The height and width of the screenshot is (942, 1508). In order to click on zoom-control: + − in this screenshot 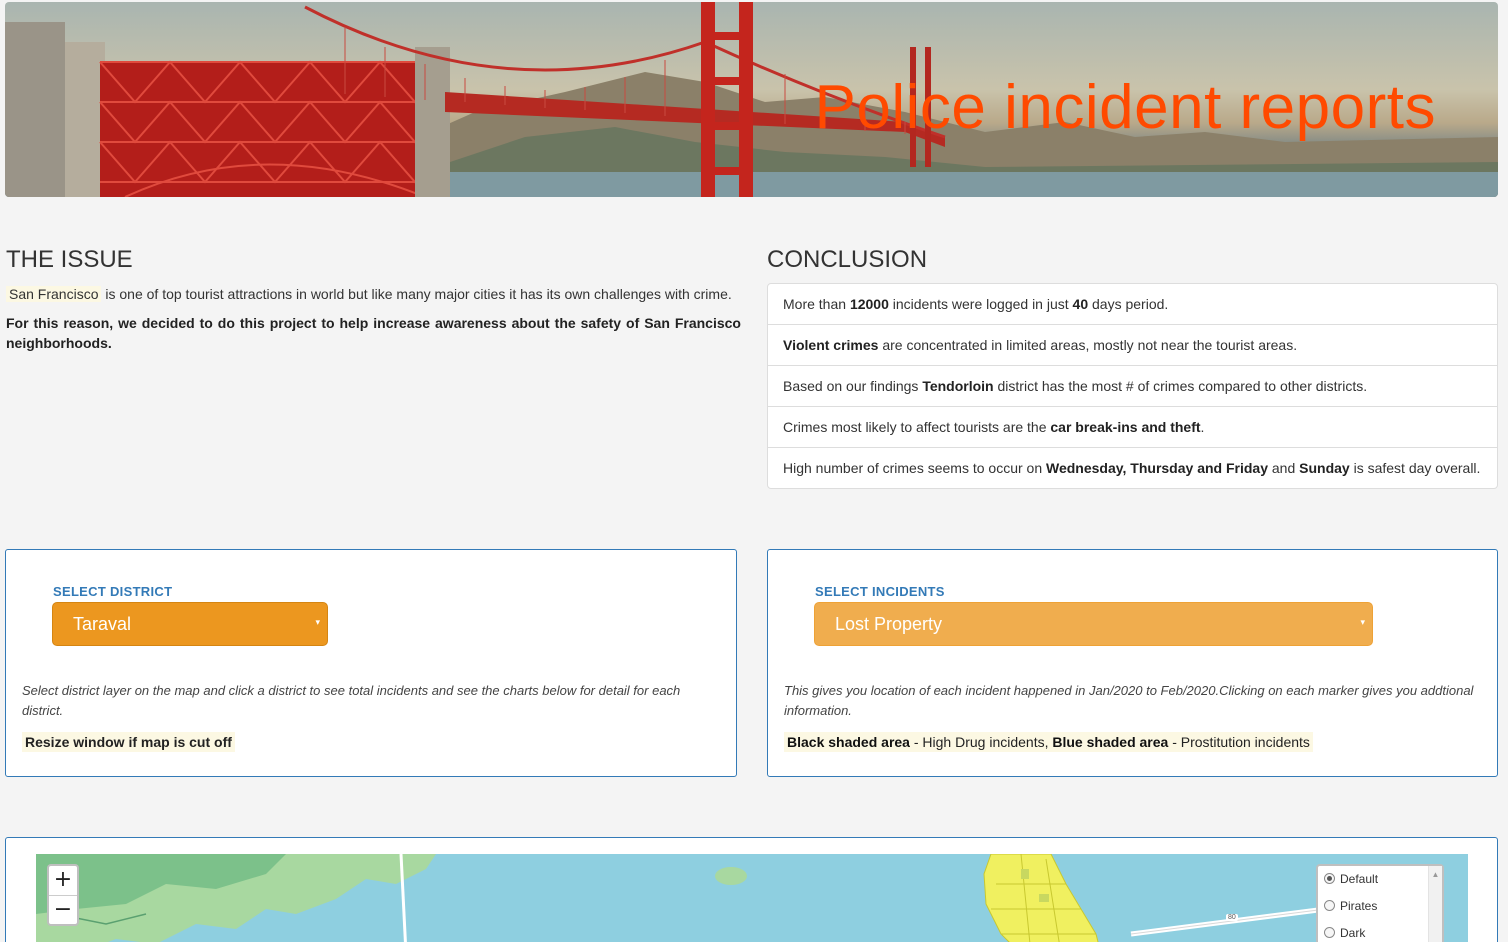, I will do `click(63, 895)`.